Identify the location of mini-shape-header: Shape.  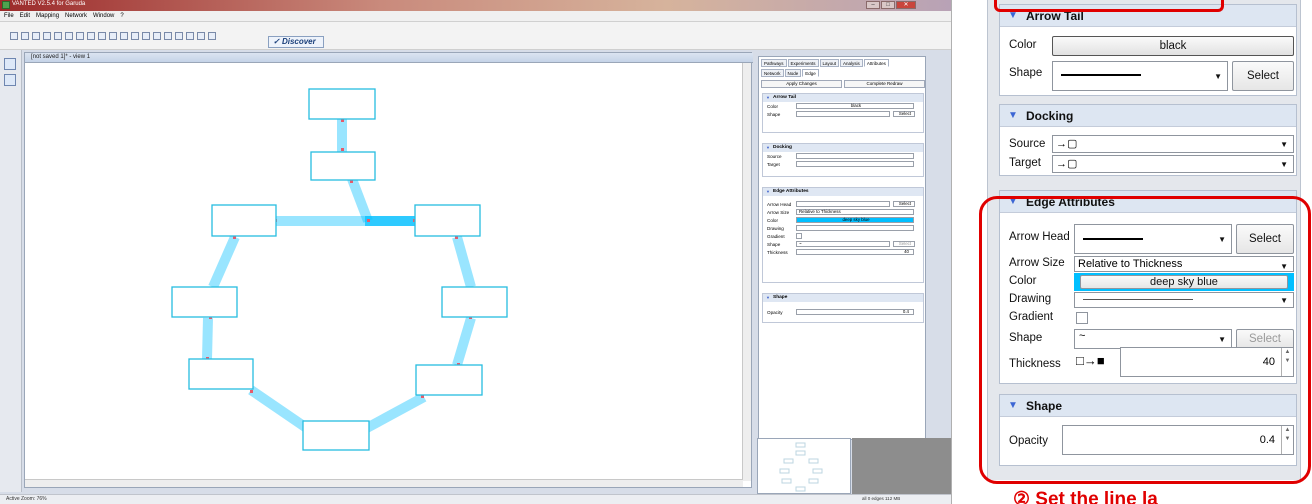
(843, 298).